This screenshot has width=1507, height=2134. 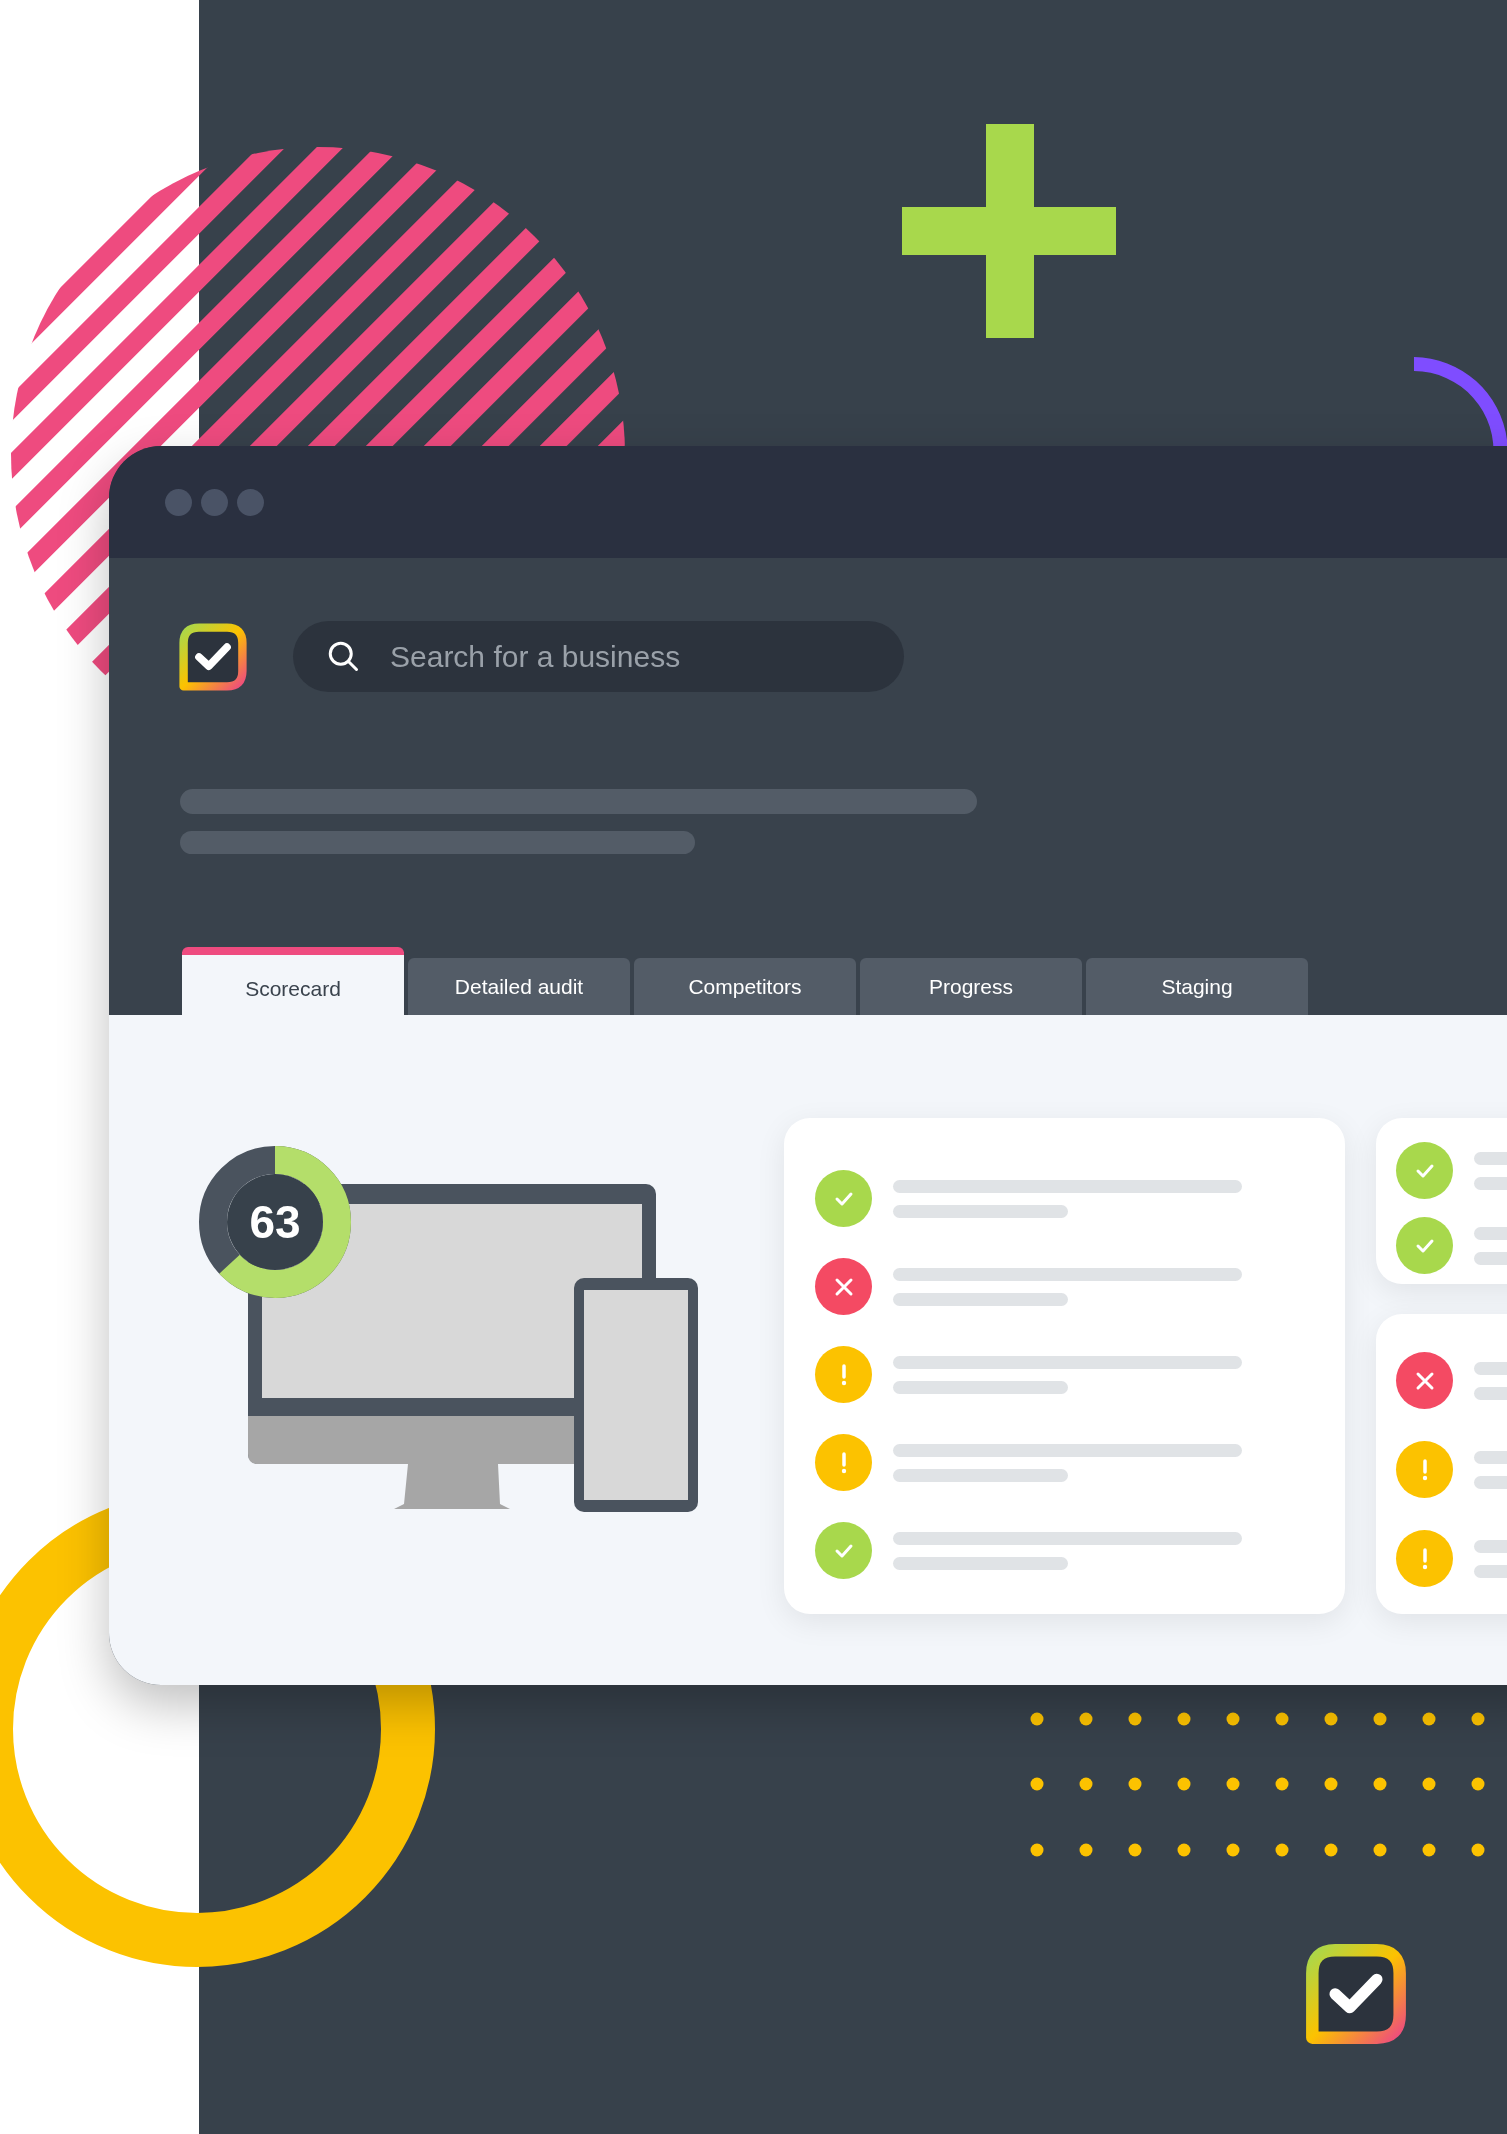 I want to click on tab: Detailed audit, so click(x=519, y=986).